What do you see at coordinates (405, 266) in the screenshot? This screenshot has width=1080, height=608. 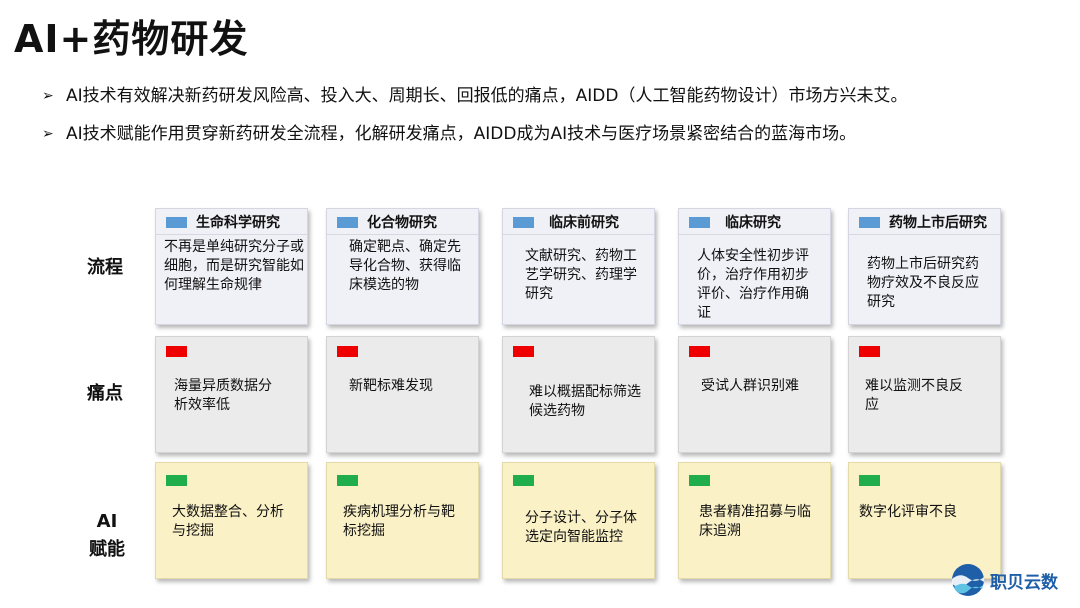 I see `process-description: 确定靶点、确定先导化合物、获得临床模选的物` at bounding box center [405, 266].